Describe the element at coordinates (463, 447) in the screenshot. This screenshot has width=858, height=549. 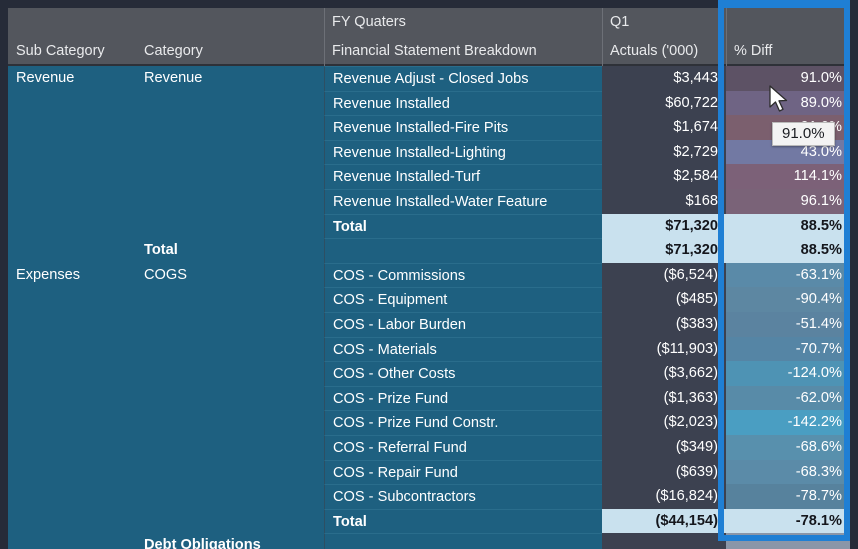
I see `cell-fsb: COS - Referral Fund` at that location.